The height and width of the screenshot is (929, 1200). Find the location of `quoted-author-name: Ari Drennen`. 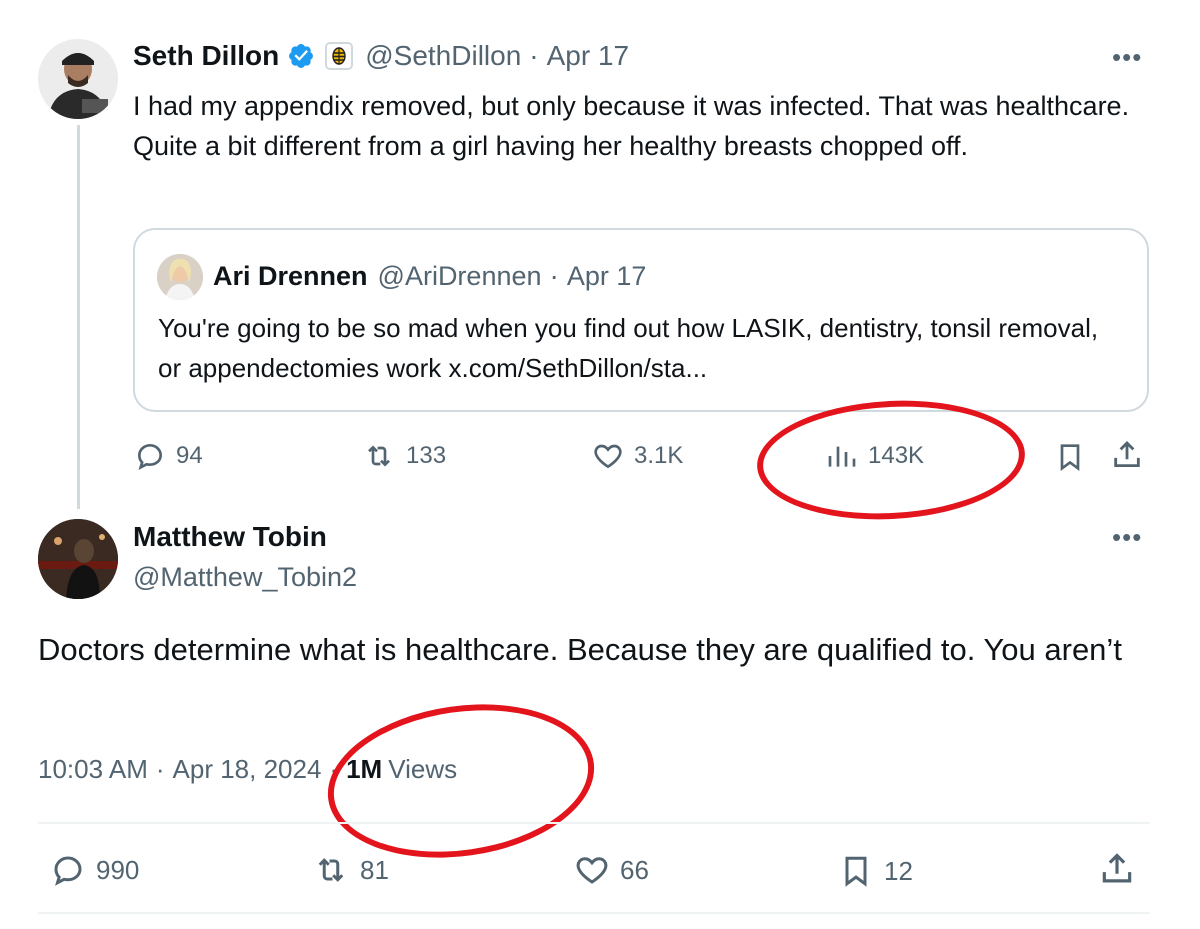

quoted-author-name: Ari Drennen is located at coordinates (290, 275).